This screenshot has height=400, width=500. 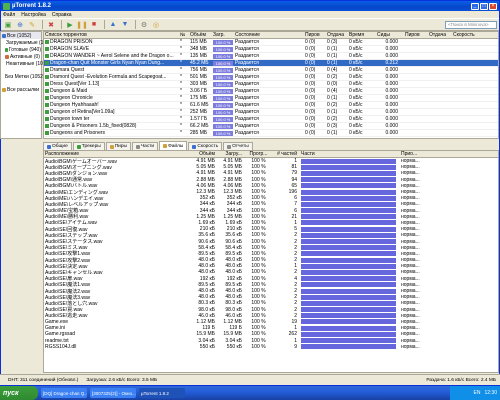 What do you see at coordinates (184, 35) in the screenshot?
I see `column-header-number: №` at bounding box center [184, 35].